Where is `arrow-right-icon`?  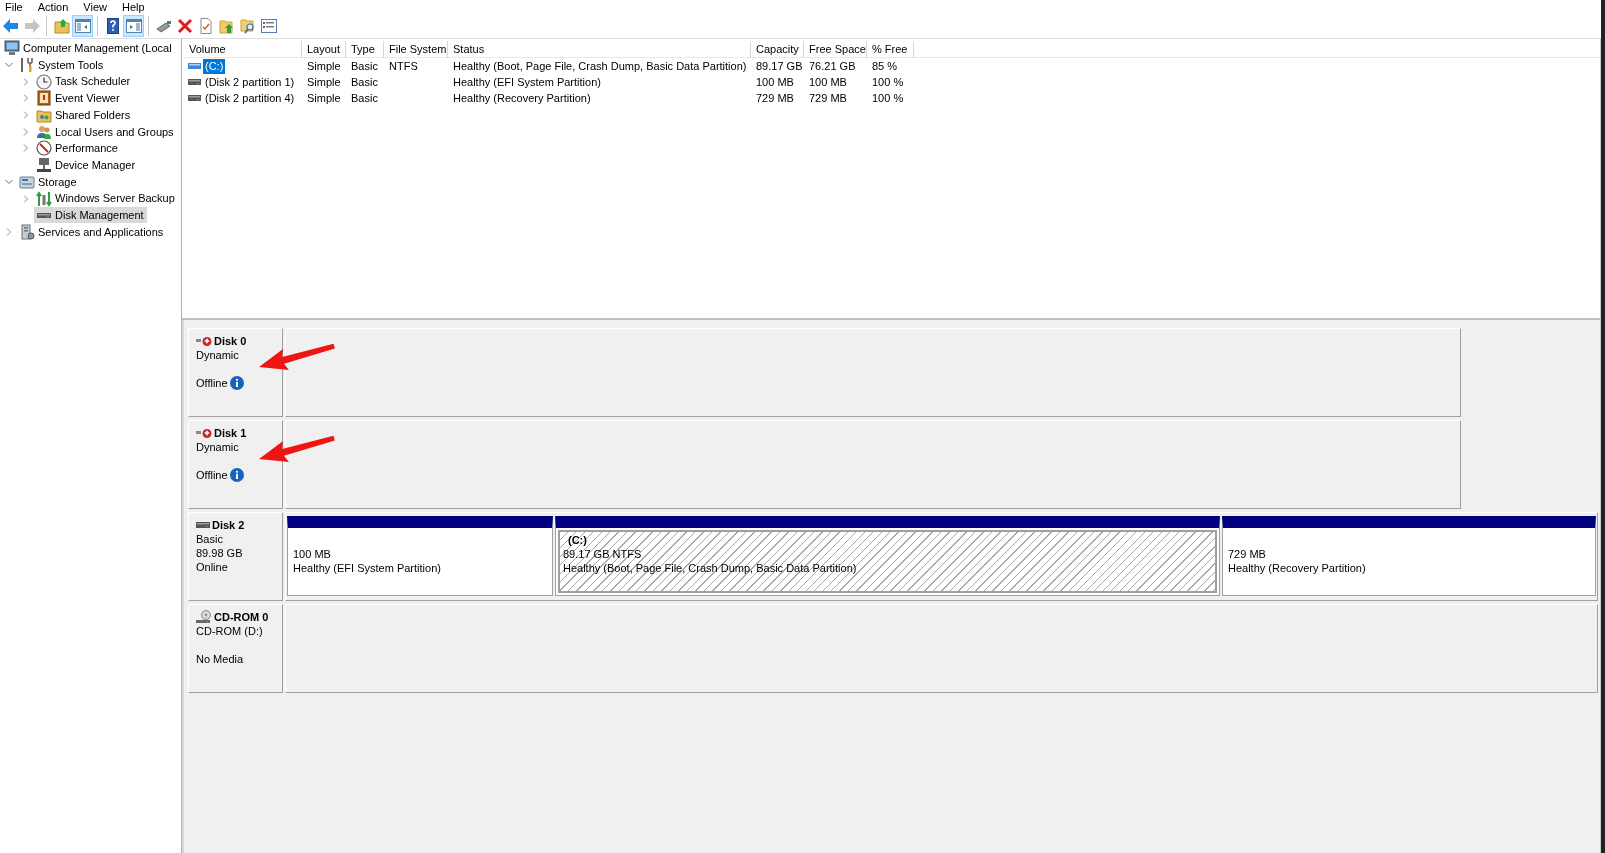
arrow-right-icon is located at coordinates (31, 26).